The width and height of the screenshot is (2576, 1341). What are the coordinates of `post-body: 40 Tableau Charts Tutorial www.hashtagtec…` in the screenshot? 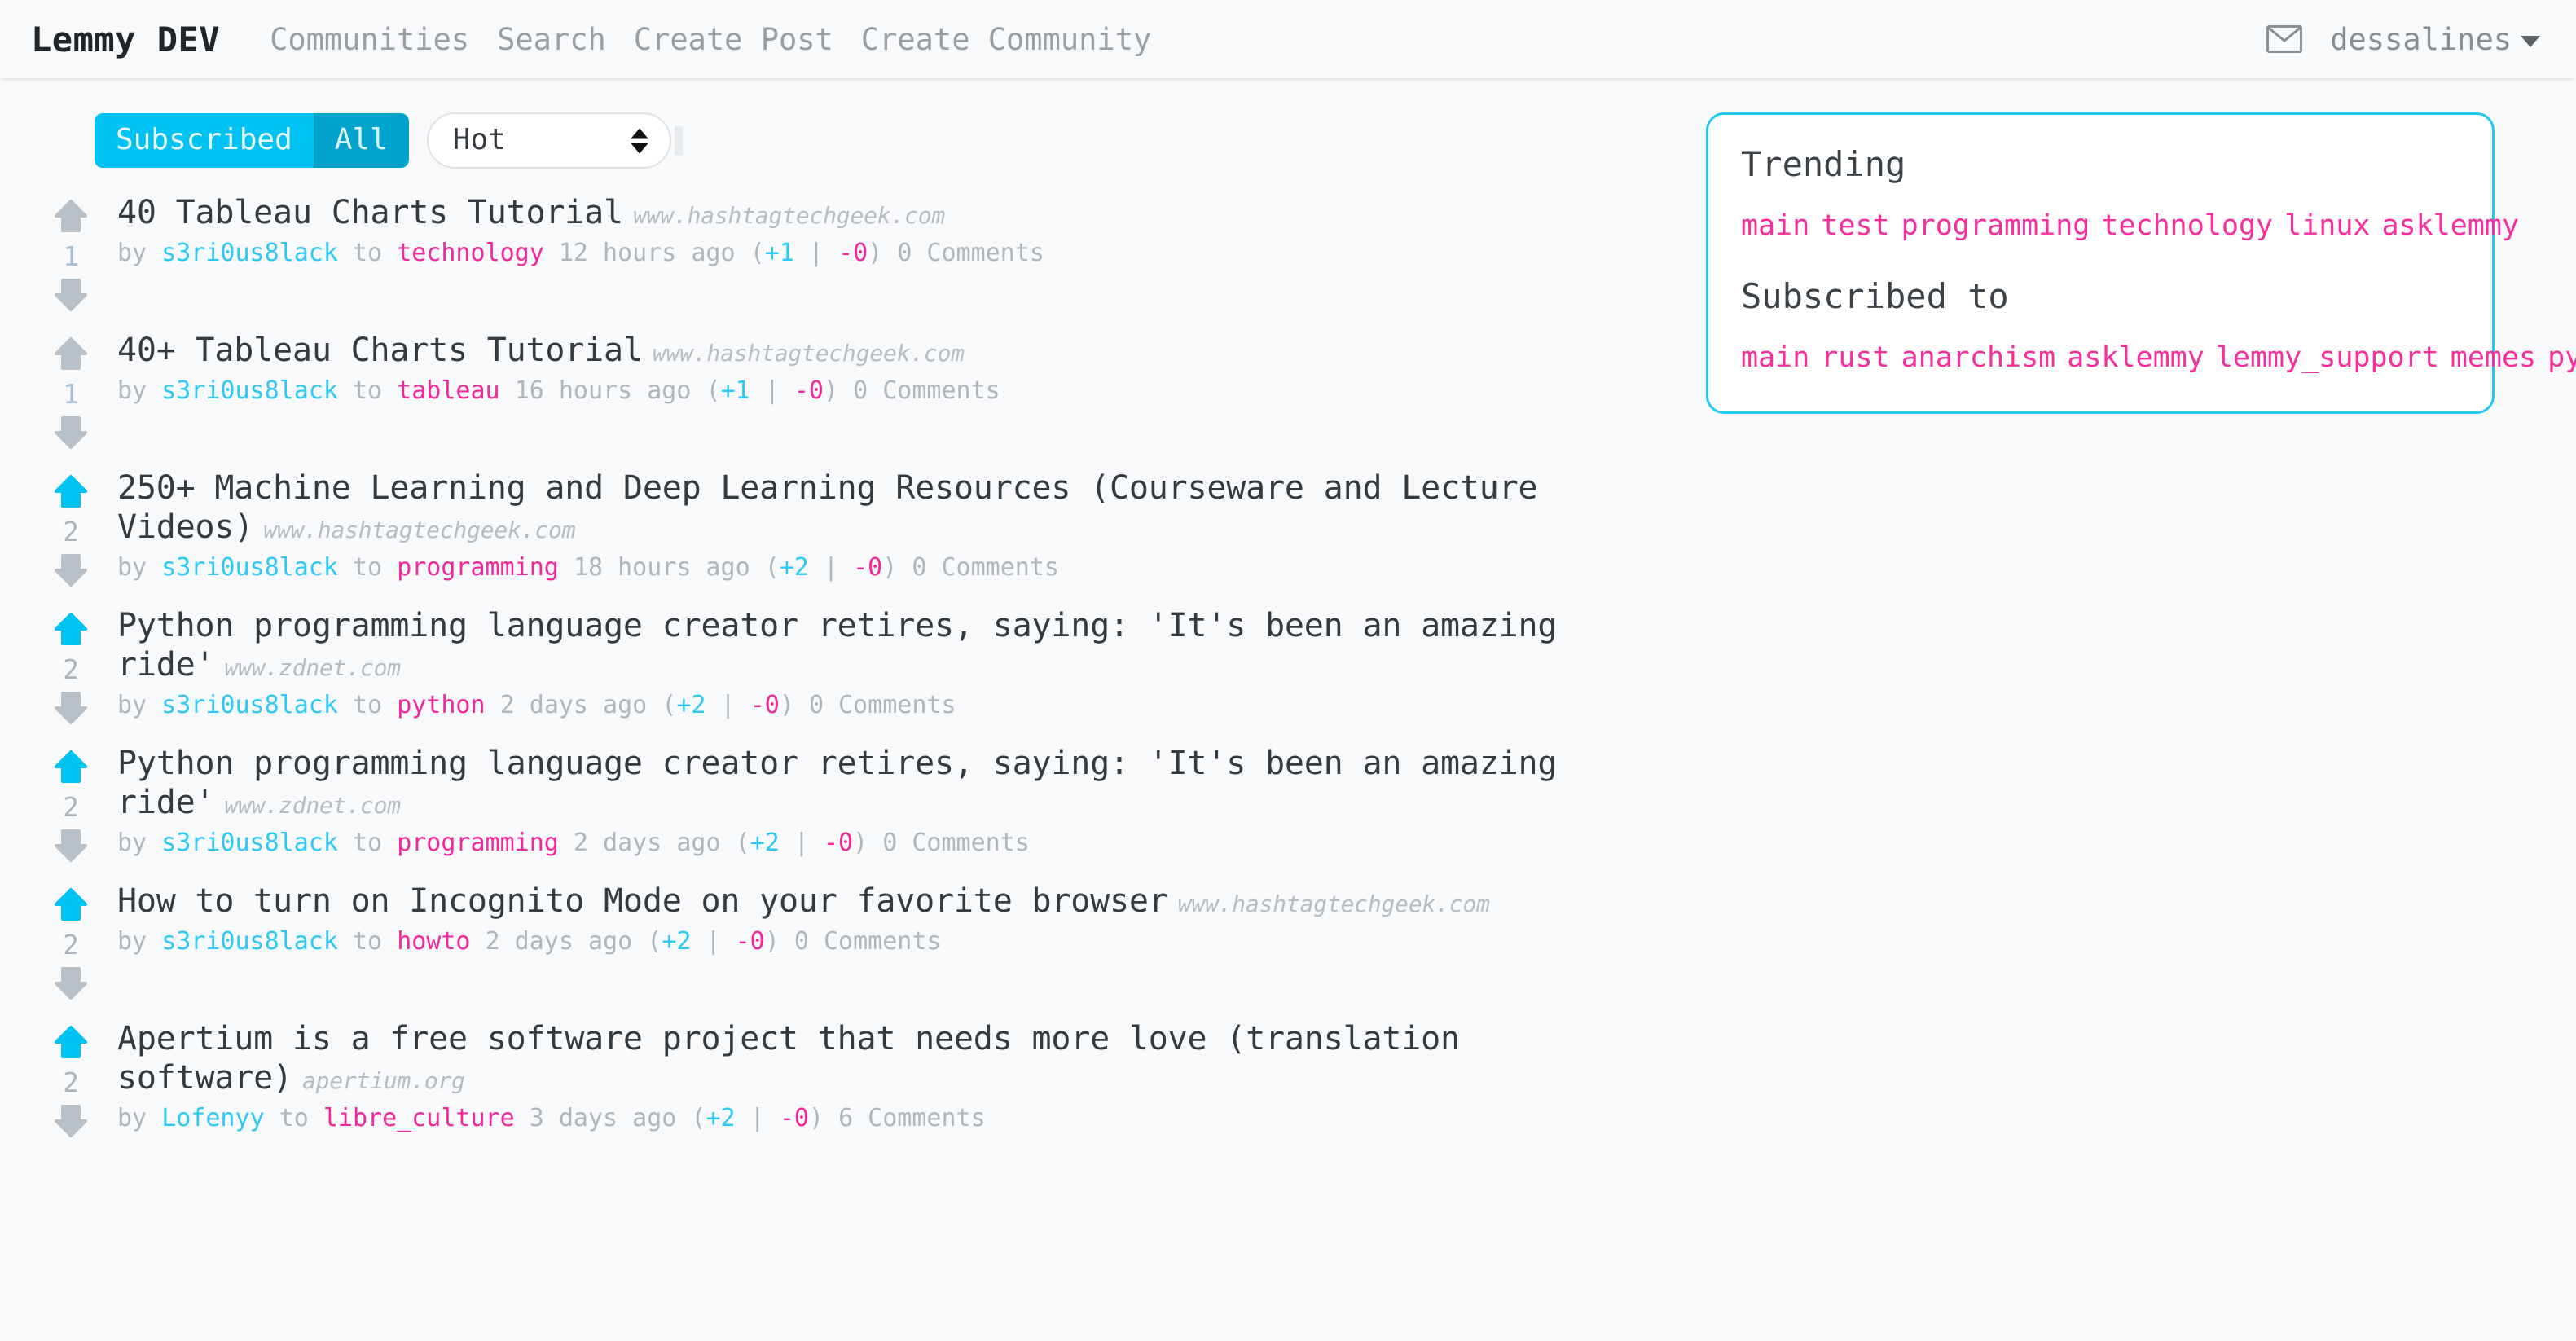 It's located at (892, 254).